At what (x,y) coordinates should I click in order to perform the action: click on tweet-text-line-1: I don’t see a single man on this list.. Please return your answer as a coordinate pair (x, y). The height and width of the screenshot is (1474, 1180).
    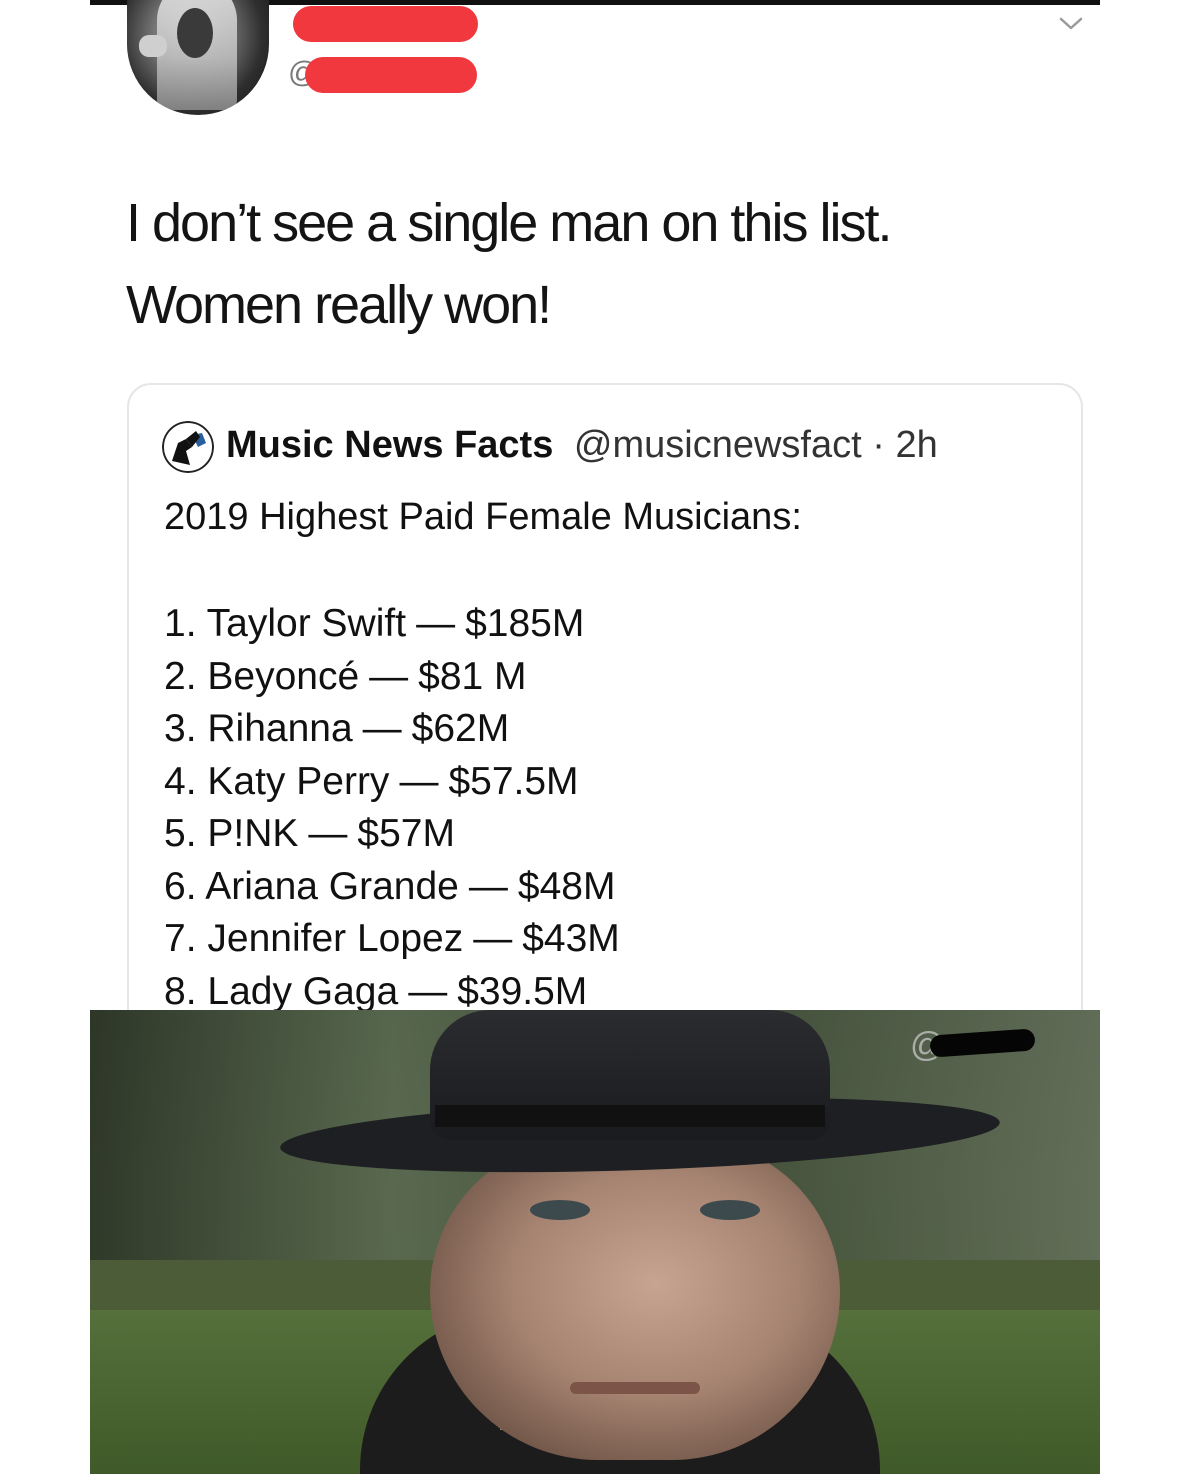
    Looking at the image, I should click on (509, 223).